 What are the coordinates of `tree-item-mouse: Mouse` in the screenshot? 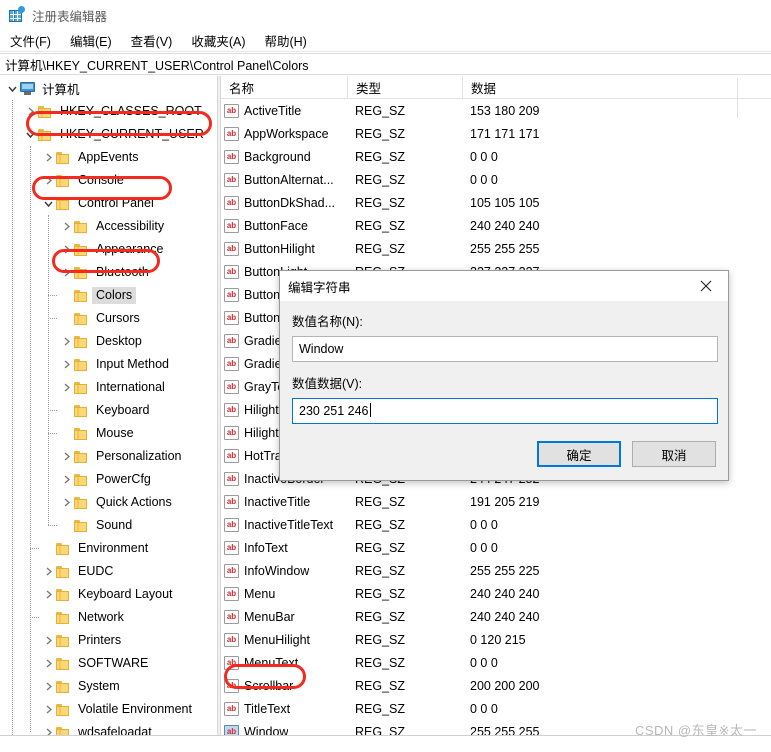 It's located at (108, 433).